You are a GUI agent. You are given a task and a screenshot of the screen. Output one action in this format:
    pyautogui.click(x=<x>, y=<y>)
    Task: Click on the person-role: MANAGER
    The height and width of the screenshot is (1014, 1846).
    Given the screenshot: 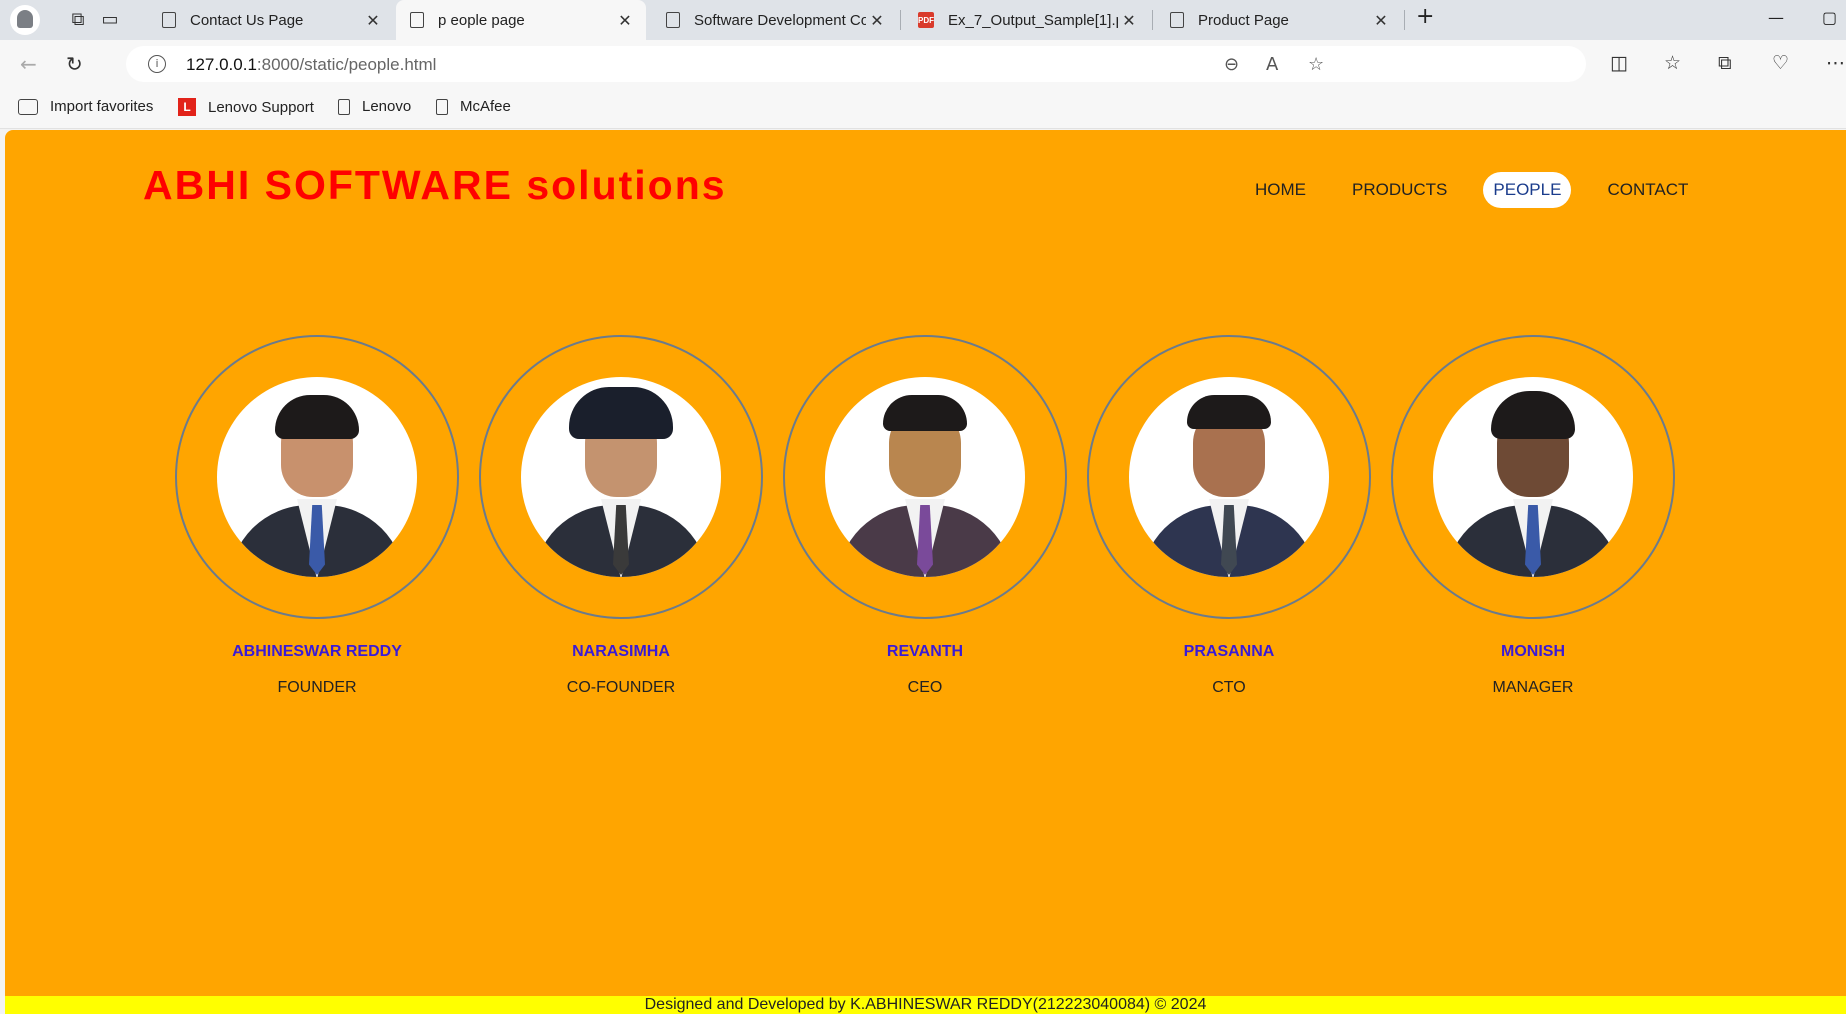 What is the action you would take?
    pyautogui.click(x=1533, y=687)
    